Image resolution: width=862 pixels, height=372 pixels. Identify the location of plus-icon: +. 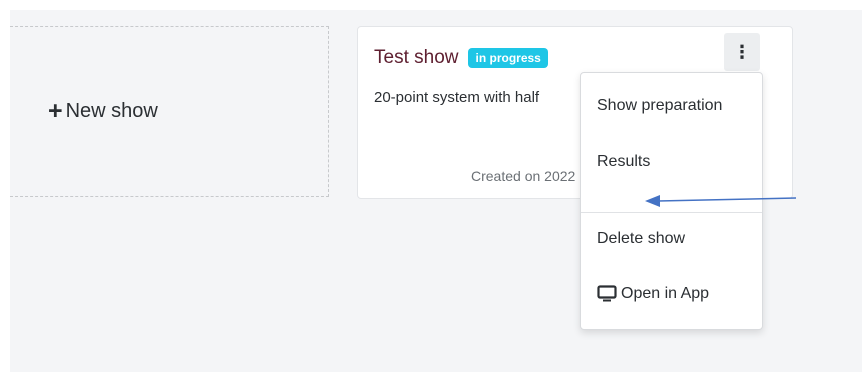
(55, 111).